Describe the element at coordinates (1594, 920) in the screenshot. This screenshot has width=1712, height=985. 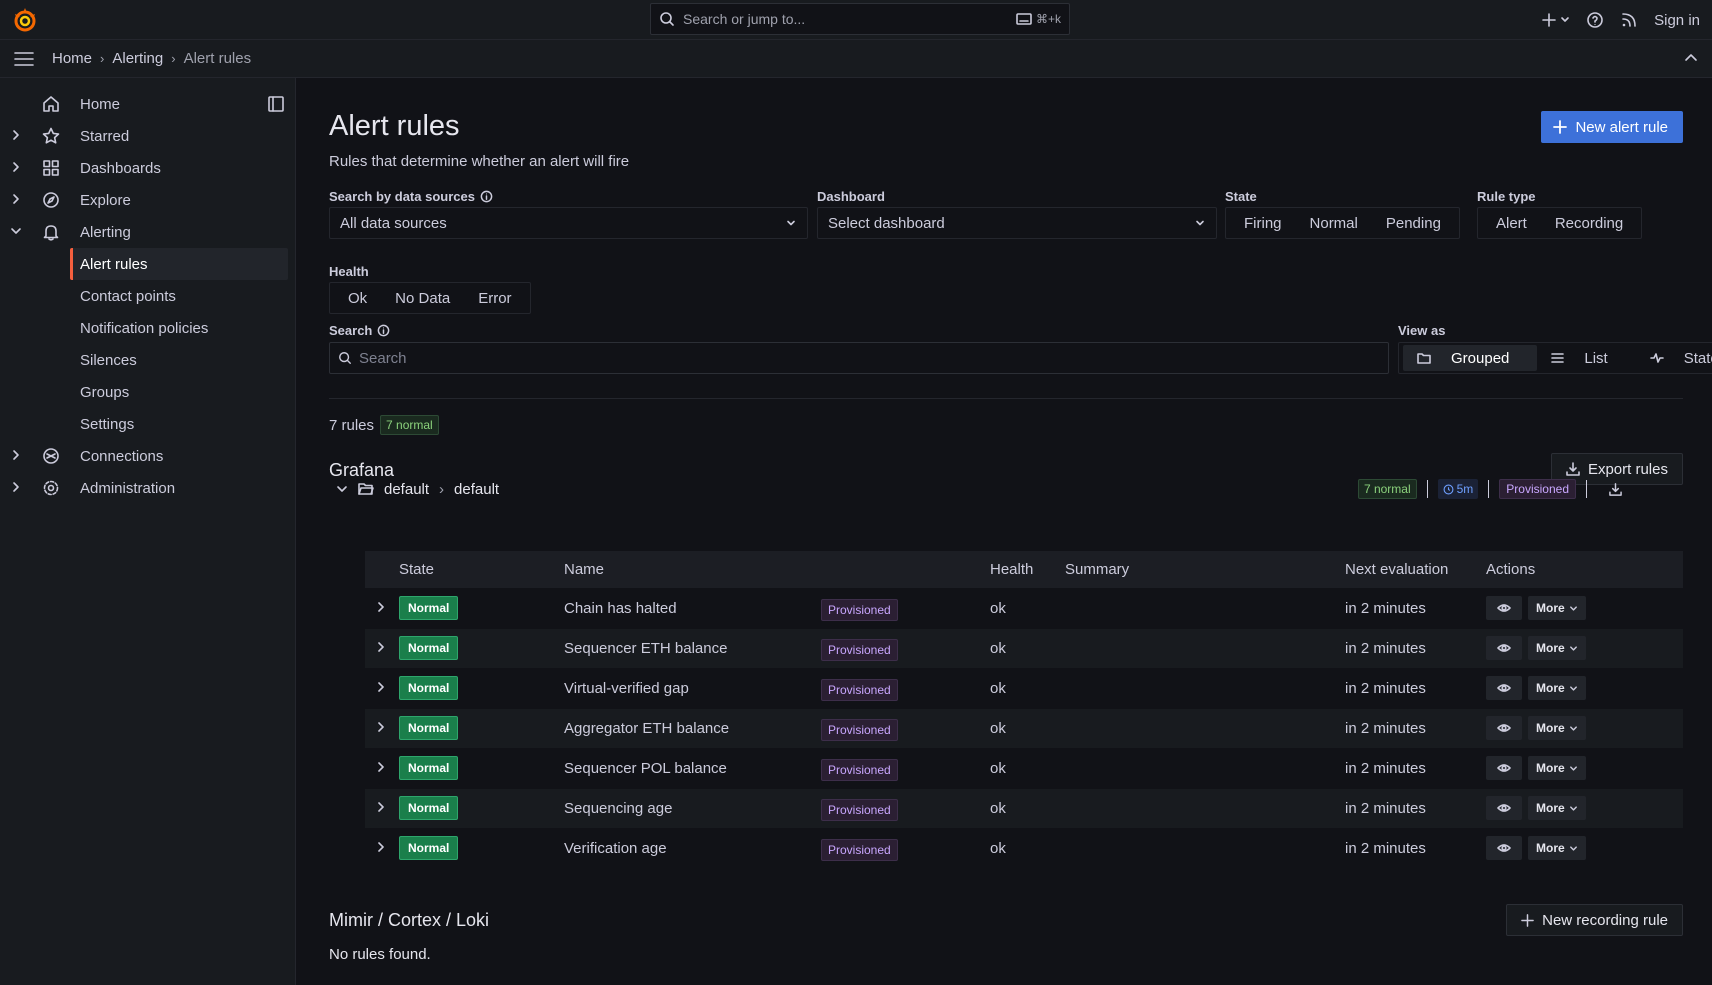
I see `new-recording-rule-button: New recording rule` at that location.